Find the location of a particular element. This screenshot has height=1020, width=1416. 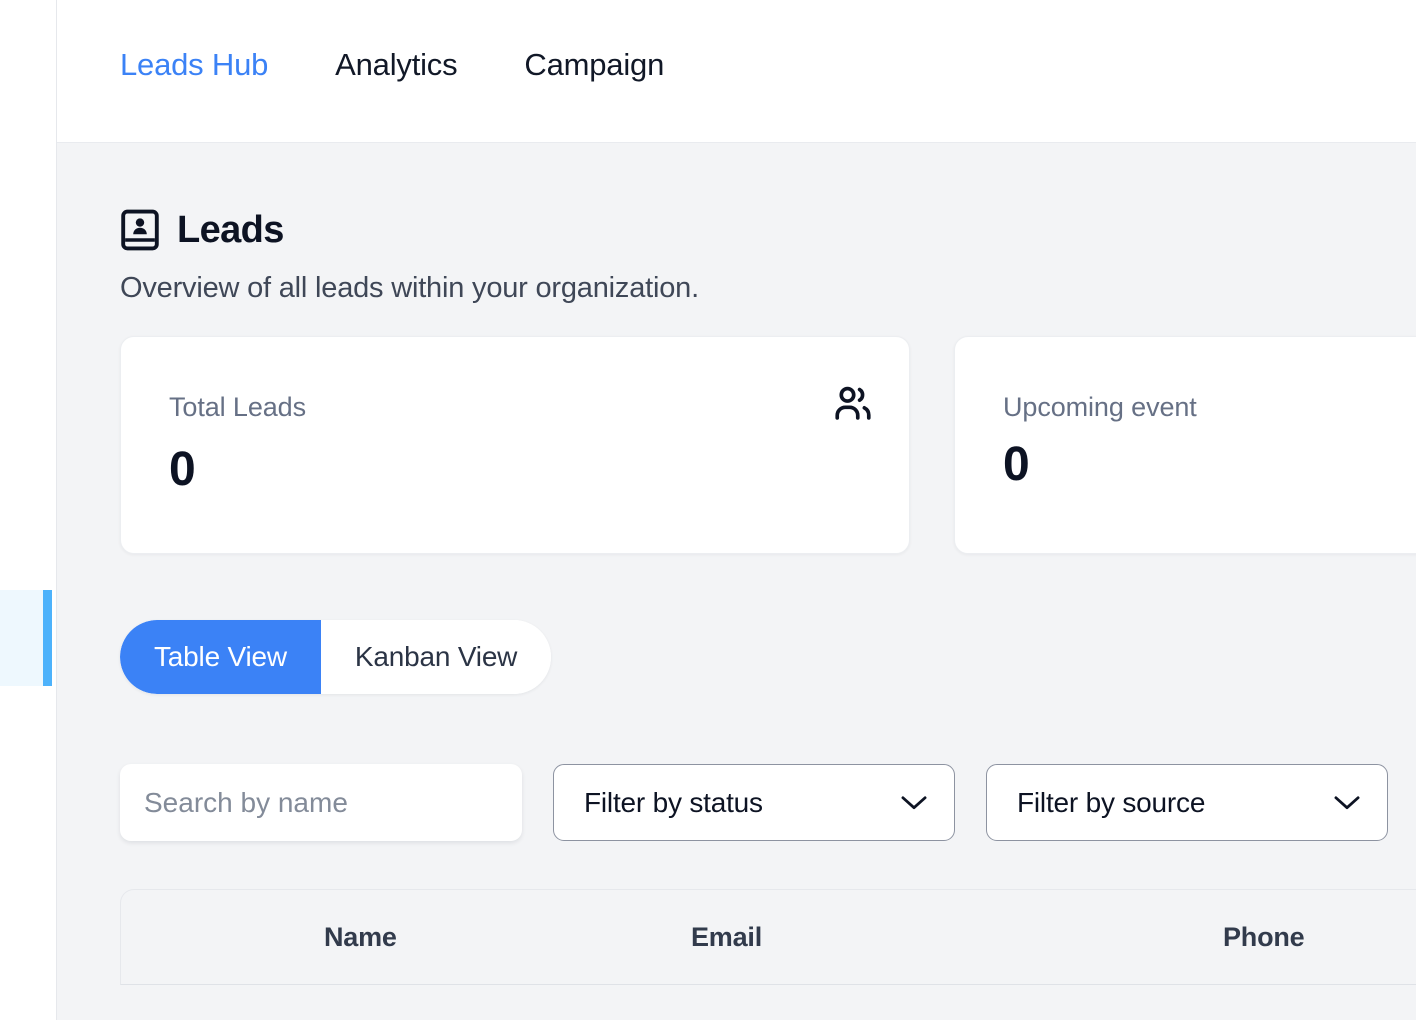

stat-value-upcoming-event: 0 is located at coordinates (1016, 464).